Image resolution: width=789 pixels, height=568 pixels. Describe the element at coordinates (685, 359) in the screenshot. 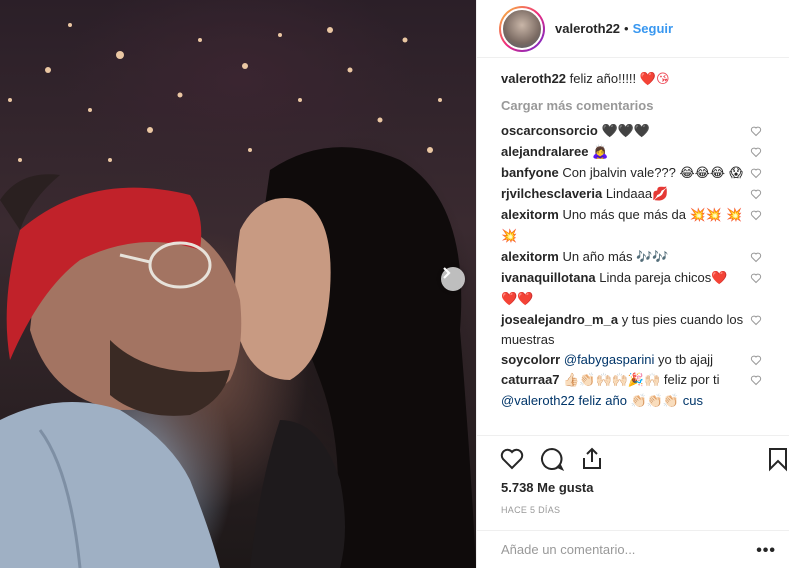

I see `comment-text: yo tb ajajj` at that location.